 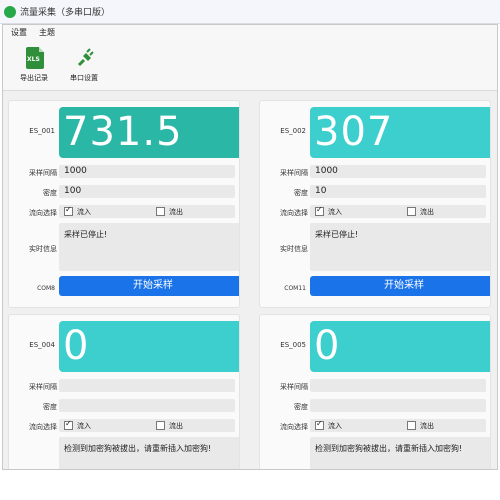 I want to click on device-id: ES_001, so click(x=42, y=131).